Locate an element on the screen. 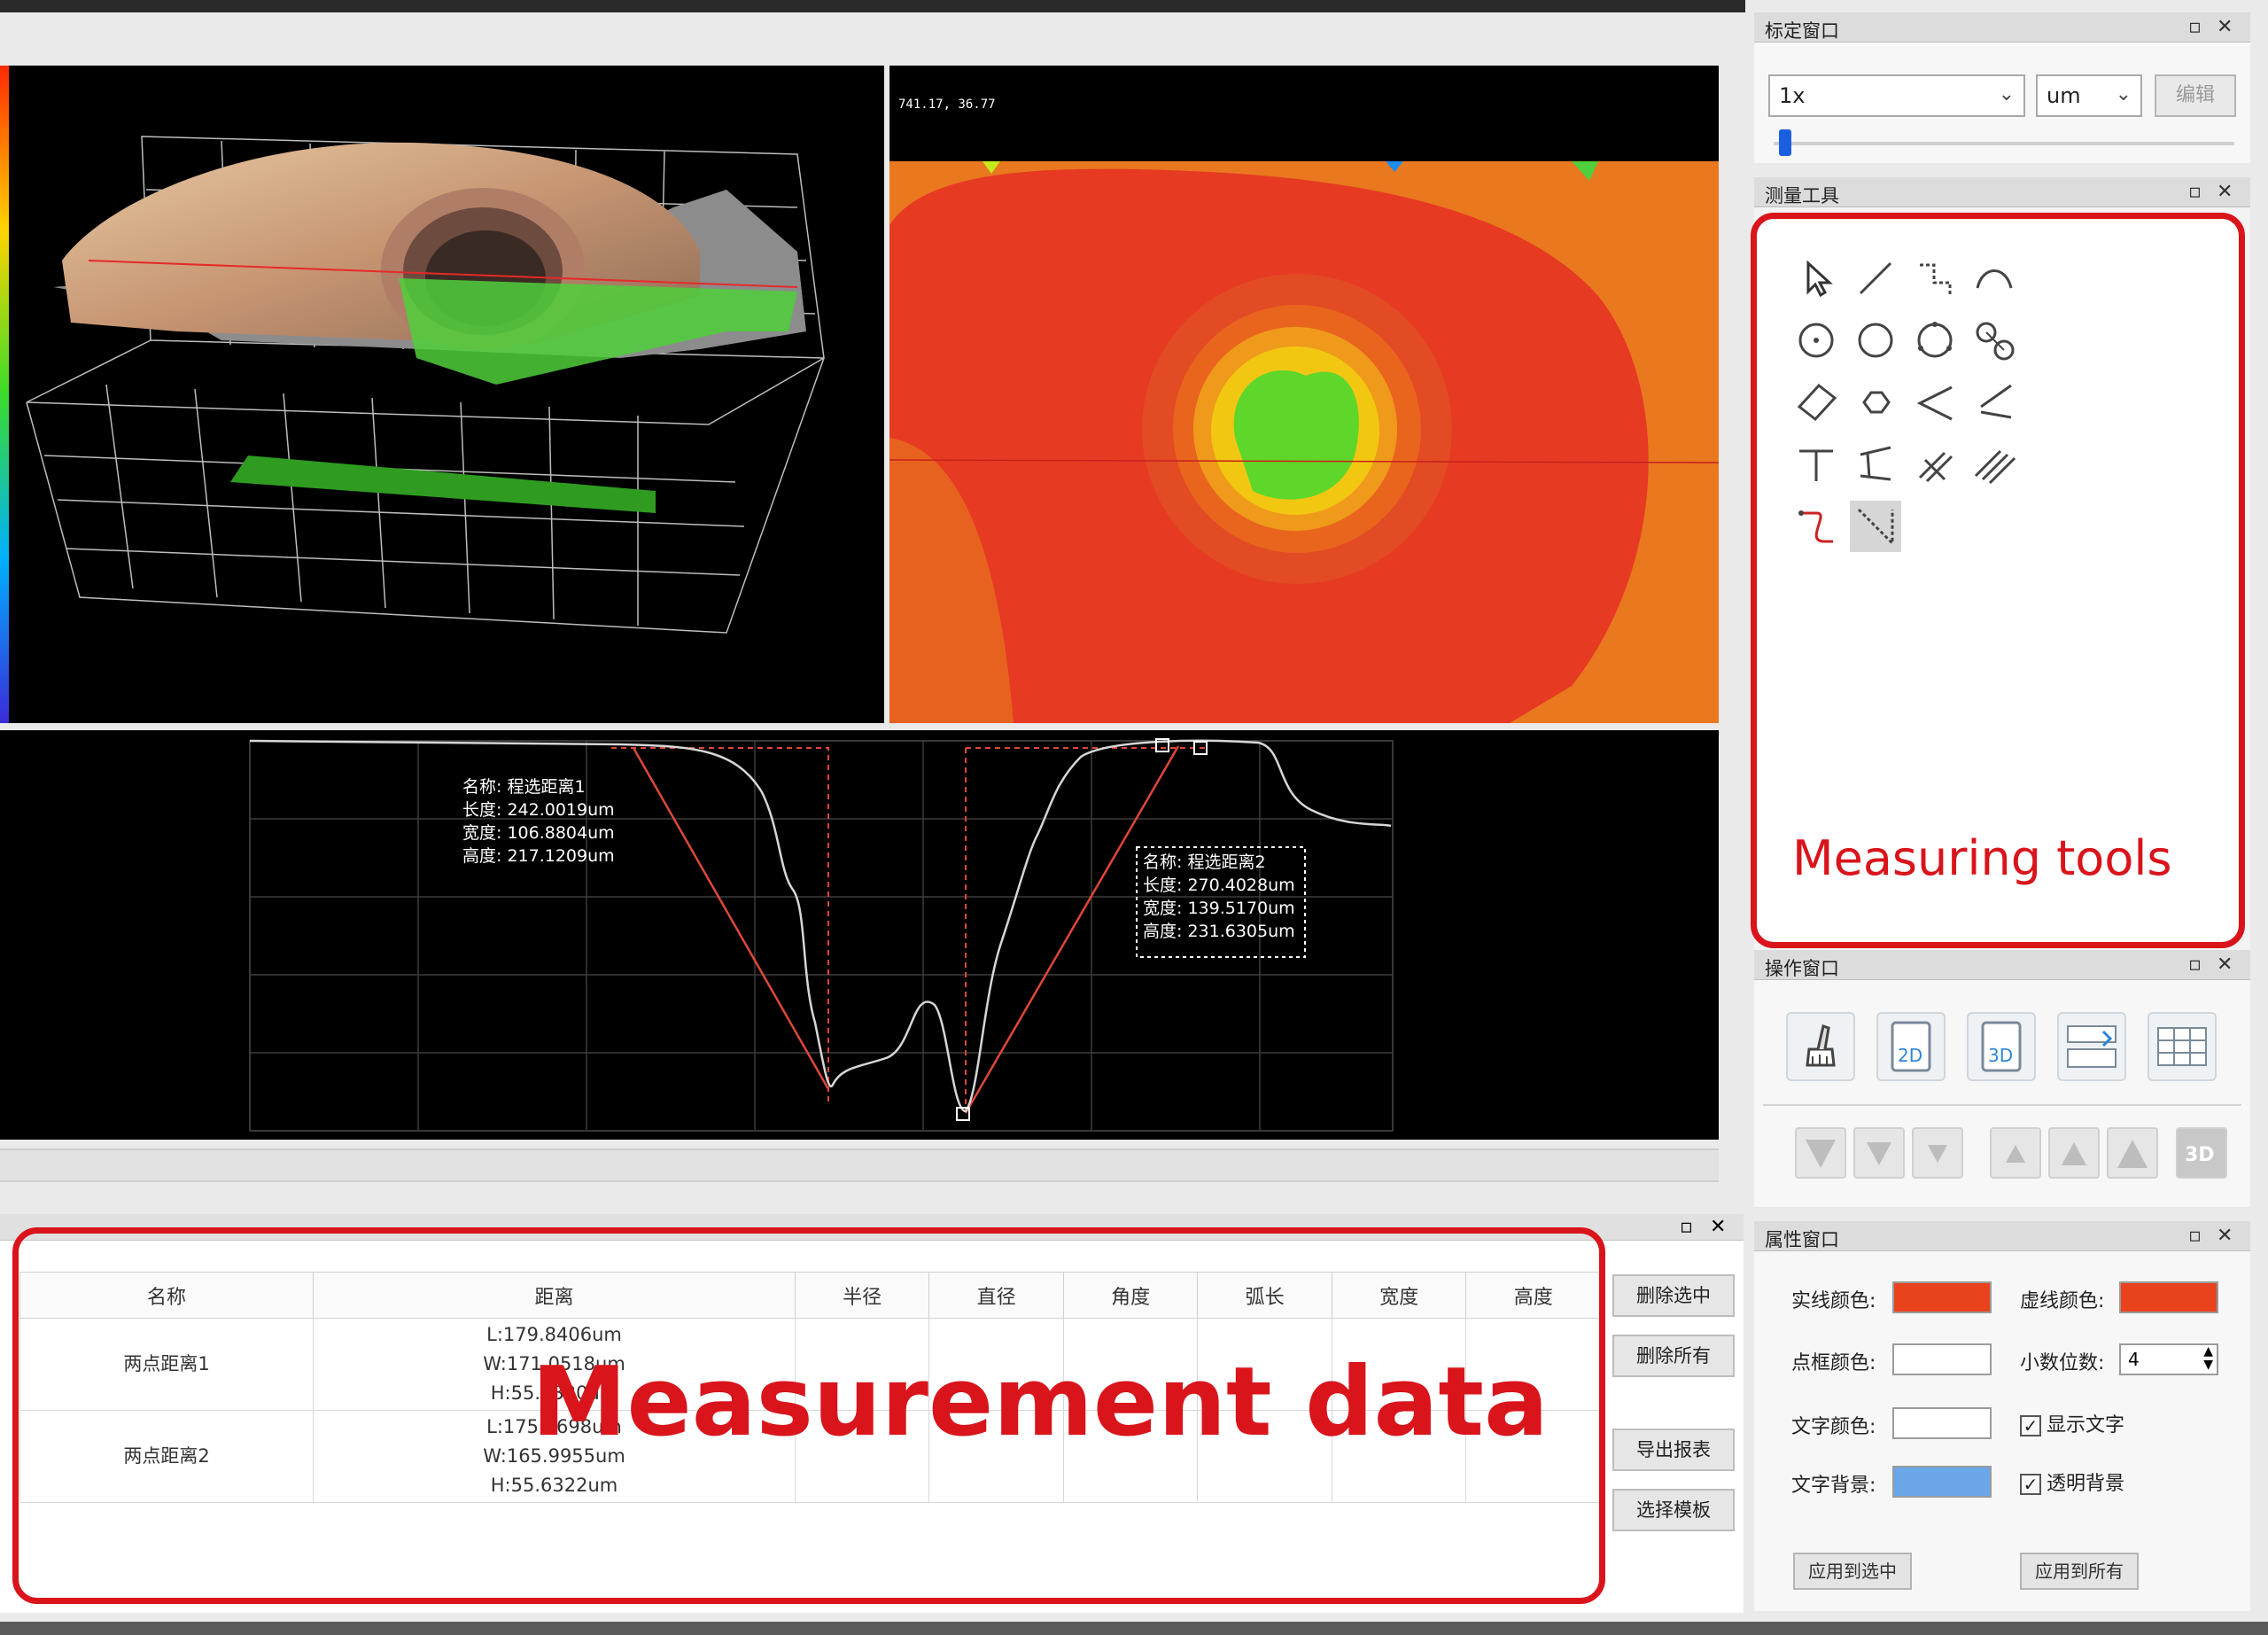  property-title: 属性窗口 is located at coordinates (2002, 1236).